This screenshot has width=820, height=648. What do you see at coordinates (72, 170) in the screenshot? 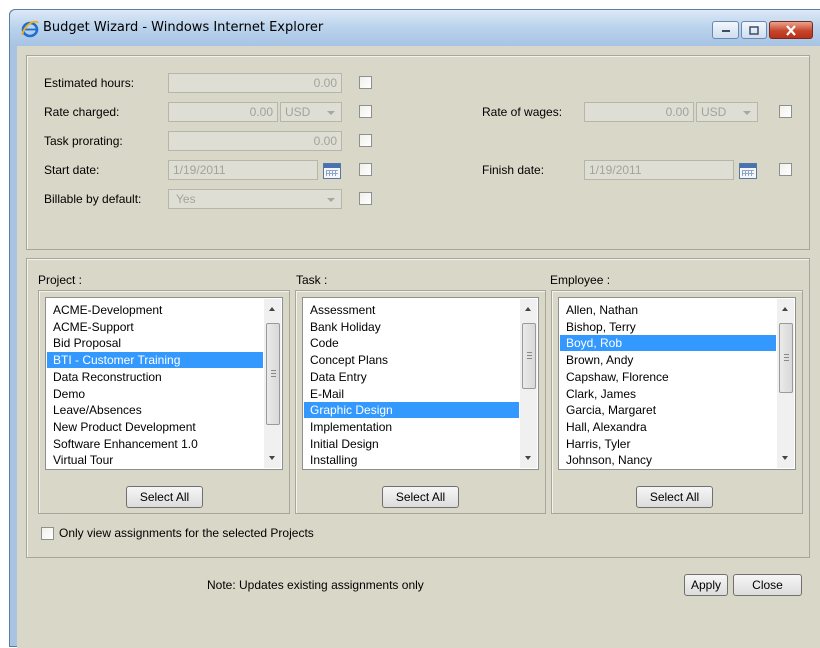
I see `start-date-label: Start date:` at bounding box center [72, 170].